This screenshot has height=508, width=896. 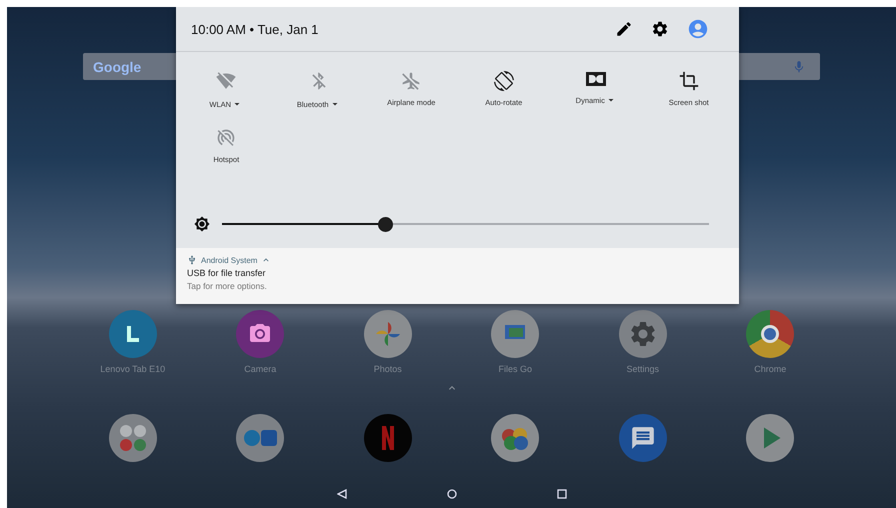 I want to click on notification-card: Android System USB for file transfer Tap for more options., so click(x=457, y=276).